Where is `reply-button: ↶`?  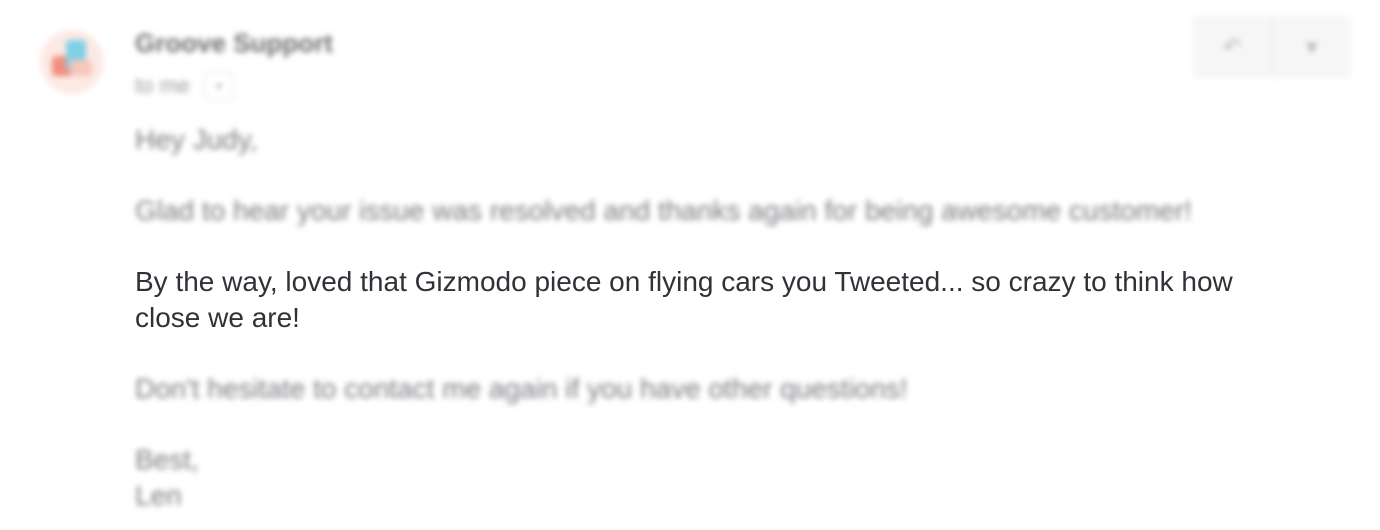
reply-button: ↶ is located at coordinates (1232, 47).